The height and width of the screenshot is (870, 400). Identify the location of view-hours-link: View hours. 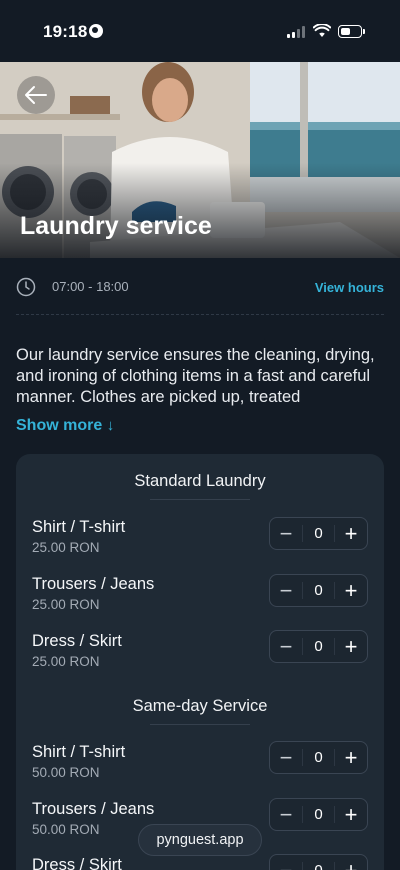
(349, 287).